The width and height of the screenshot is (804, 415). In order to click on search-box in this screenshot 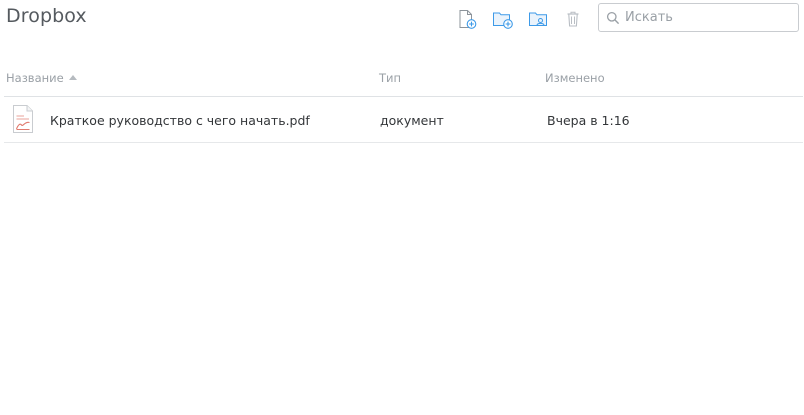, I will do `click(698, 17)`.